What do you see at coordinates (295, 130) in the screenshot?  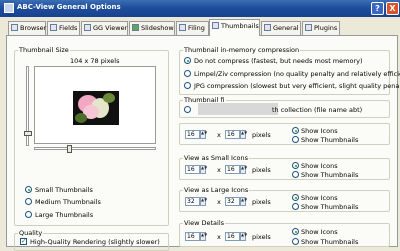 I see `default-view-show-icons-radio` at bounding box center [295, 130].